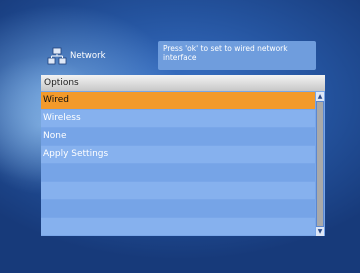  I want to click on scroll-down-button: ▼, so click(320, 231).